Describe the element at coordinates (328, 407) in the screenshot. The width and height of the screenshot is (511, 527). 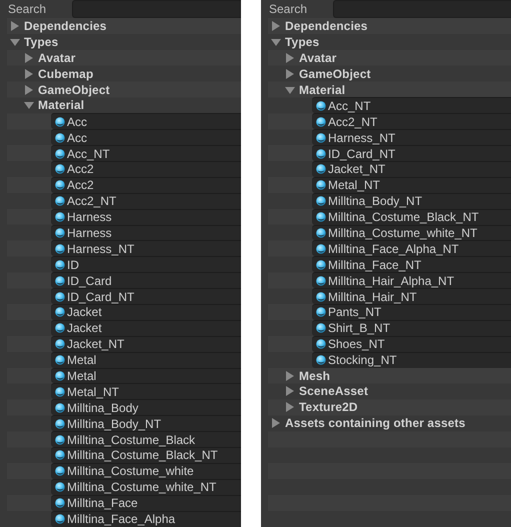
I see `tree-item: Texture2D` at that location.